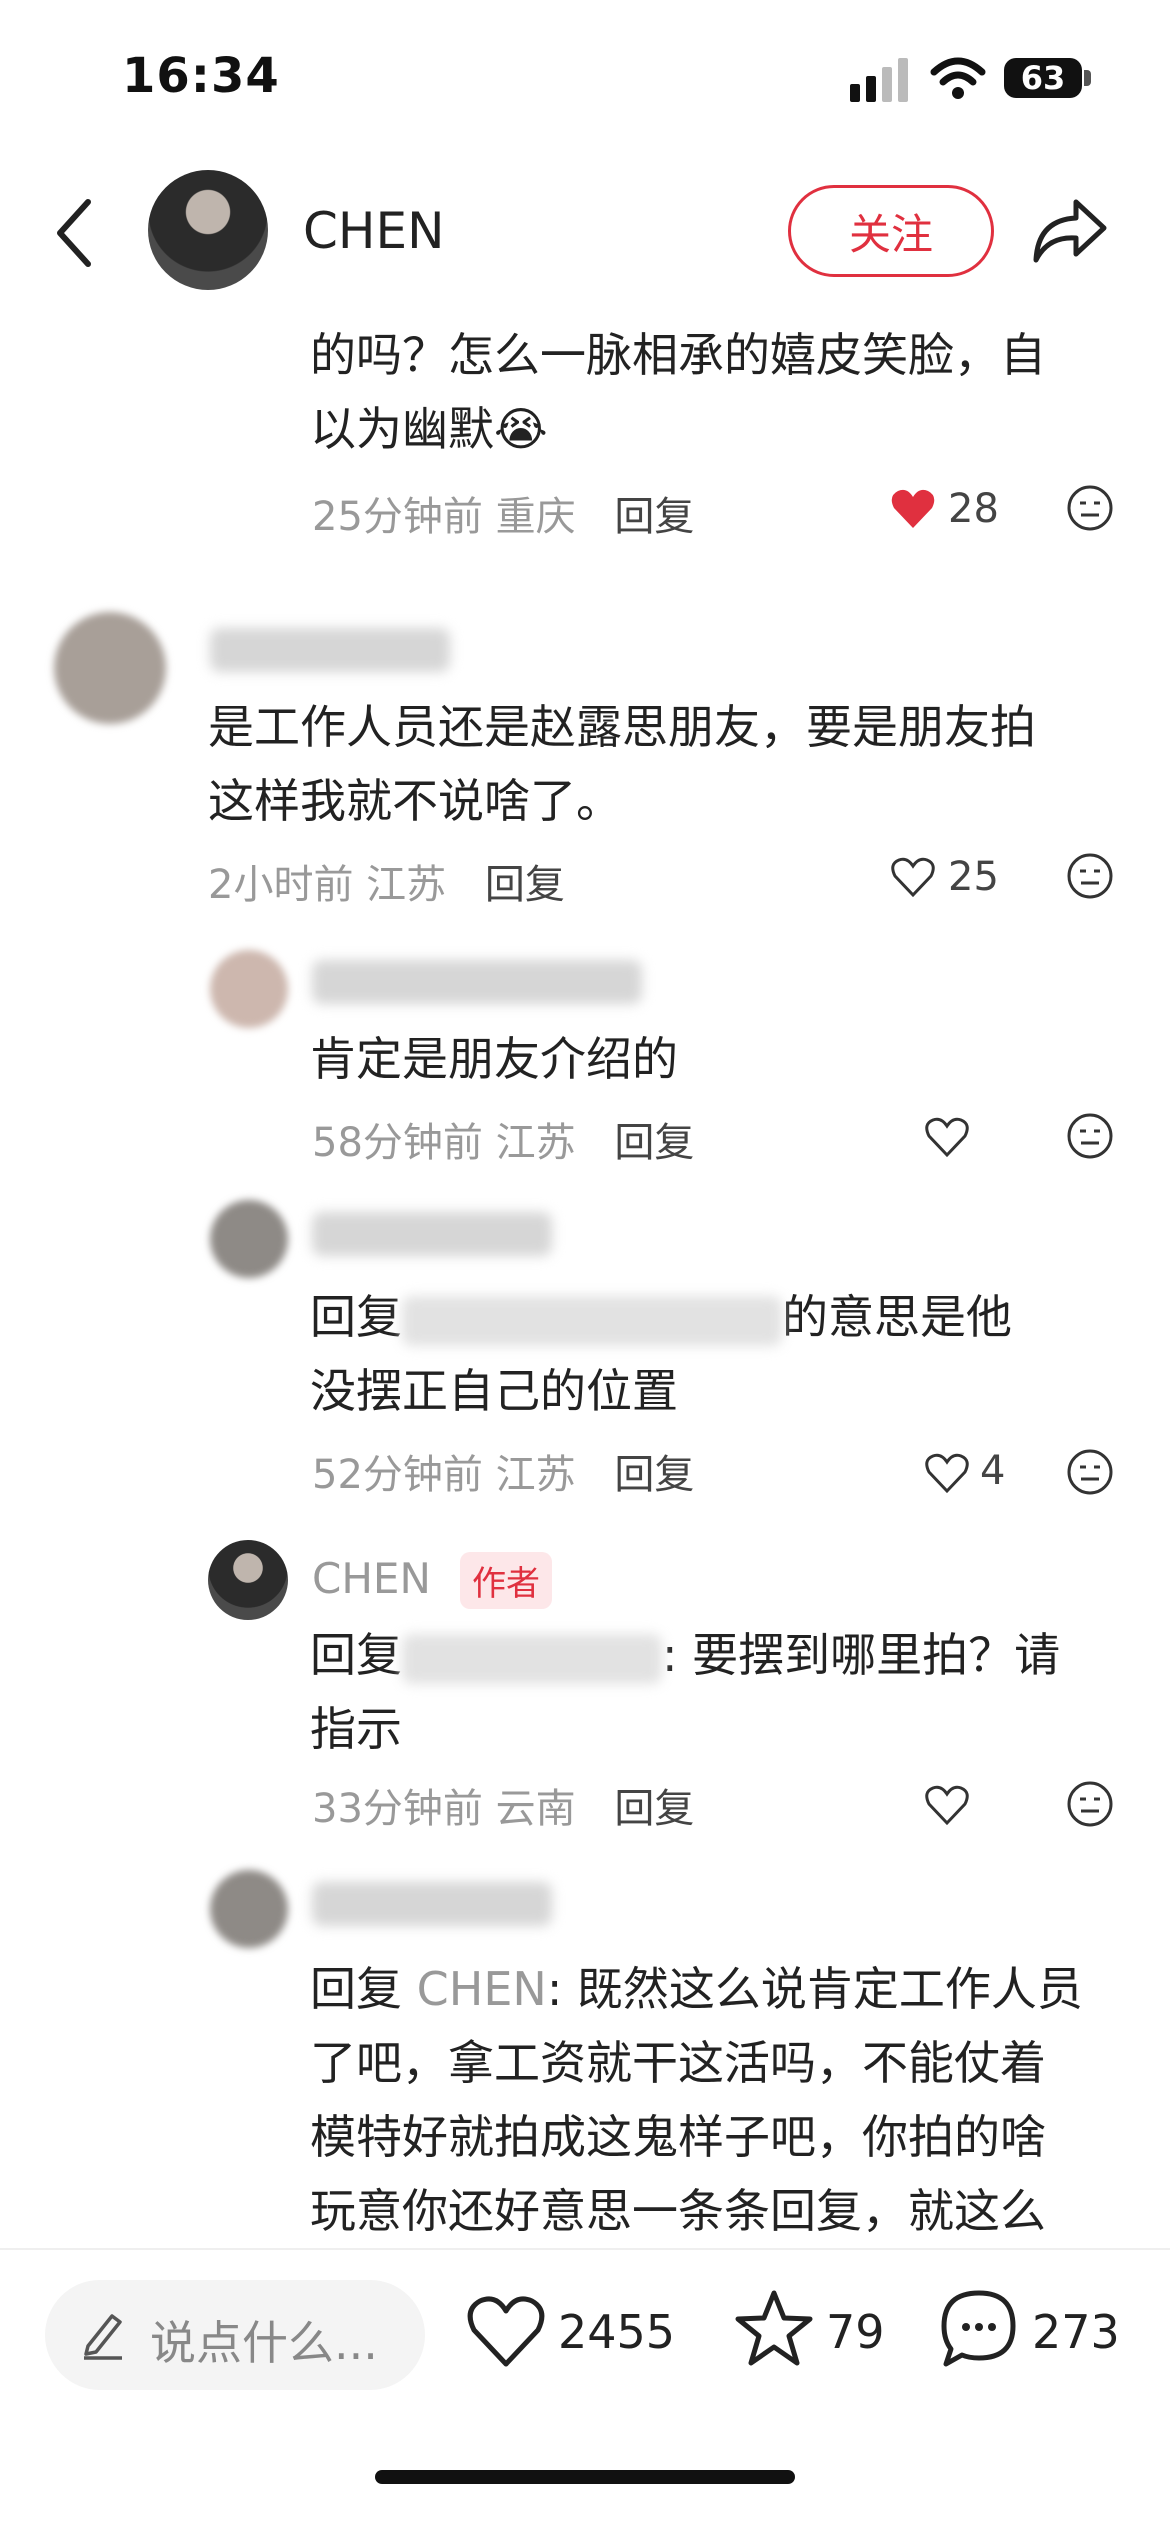 The height and width of the screenshot is (2532, 1170). Describe the element at coordinates (521, 429) in the screenshot. I see `crying-emoji-icon: 😭` at that location.